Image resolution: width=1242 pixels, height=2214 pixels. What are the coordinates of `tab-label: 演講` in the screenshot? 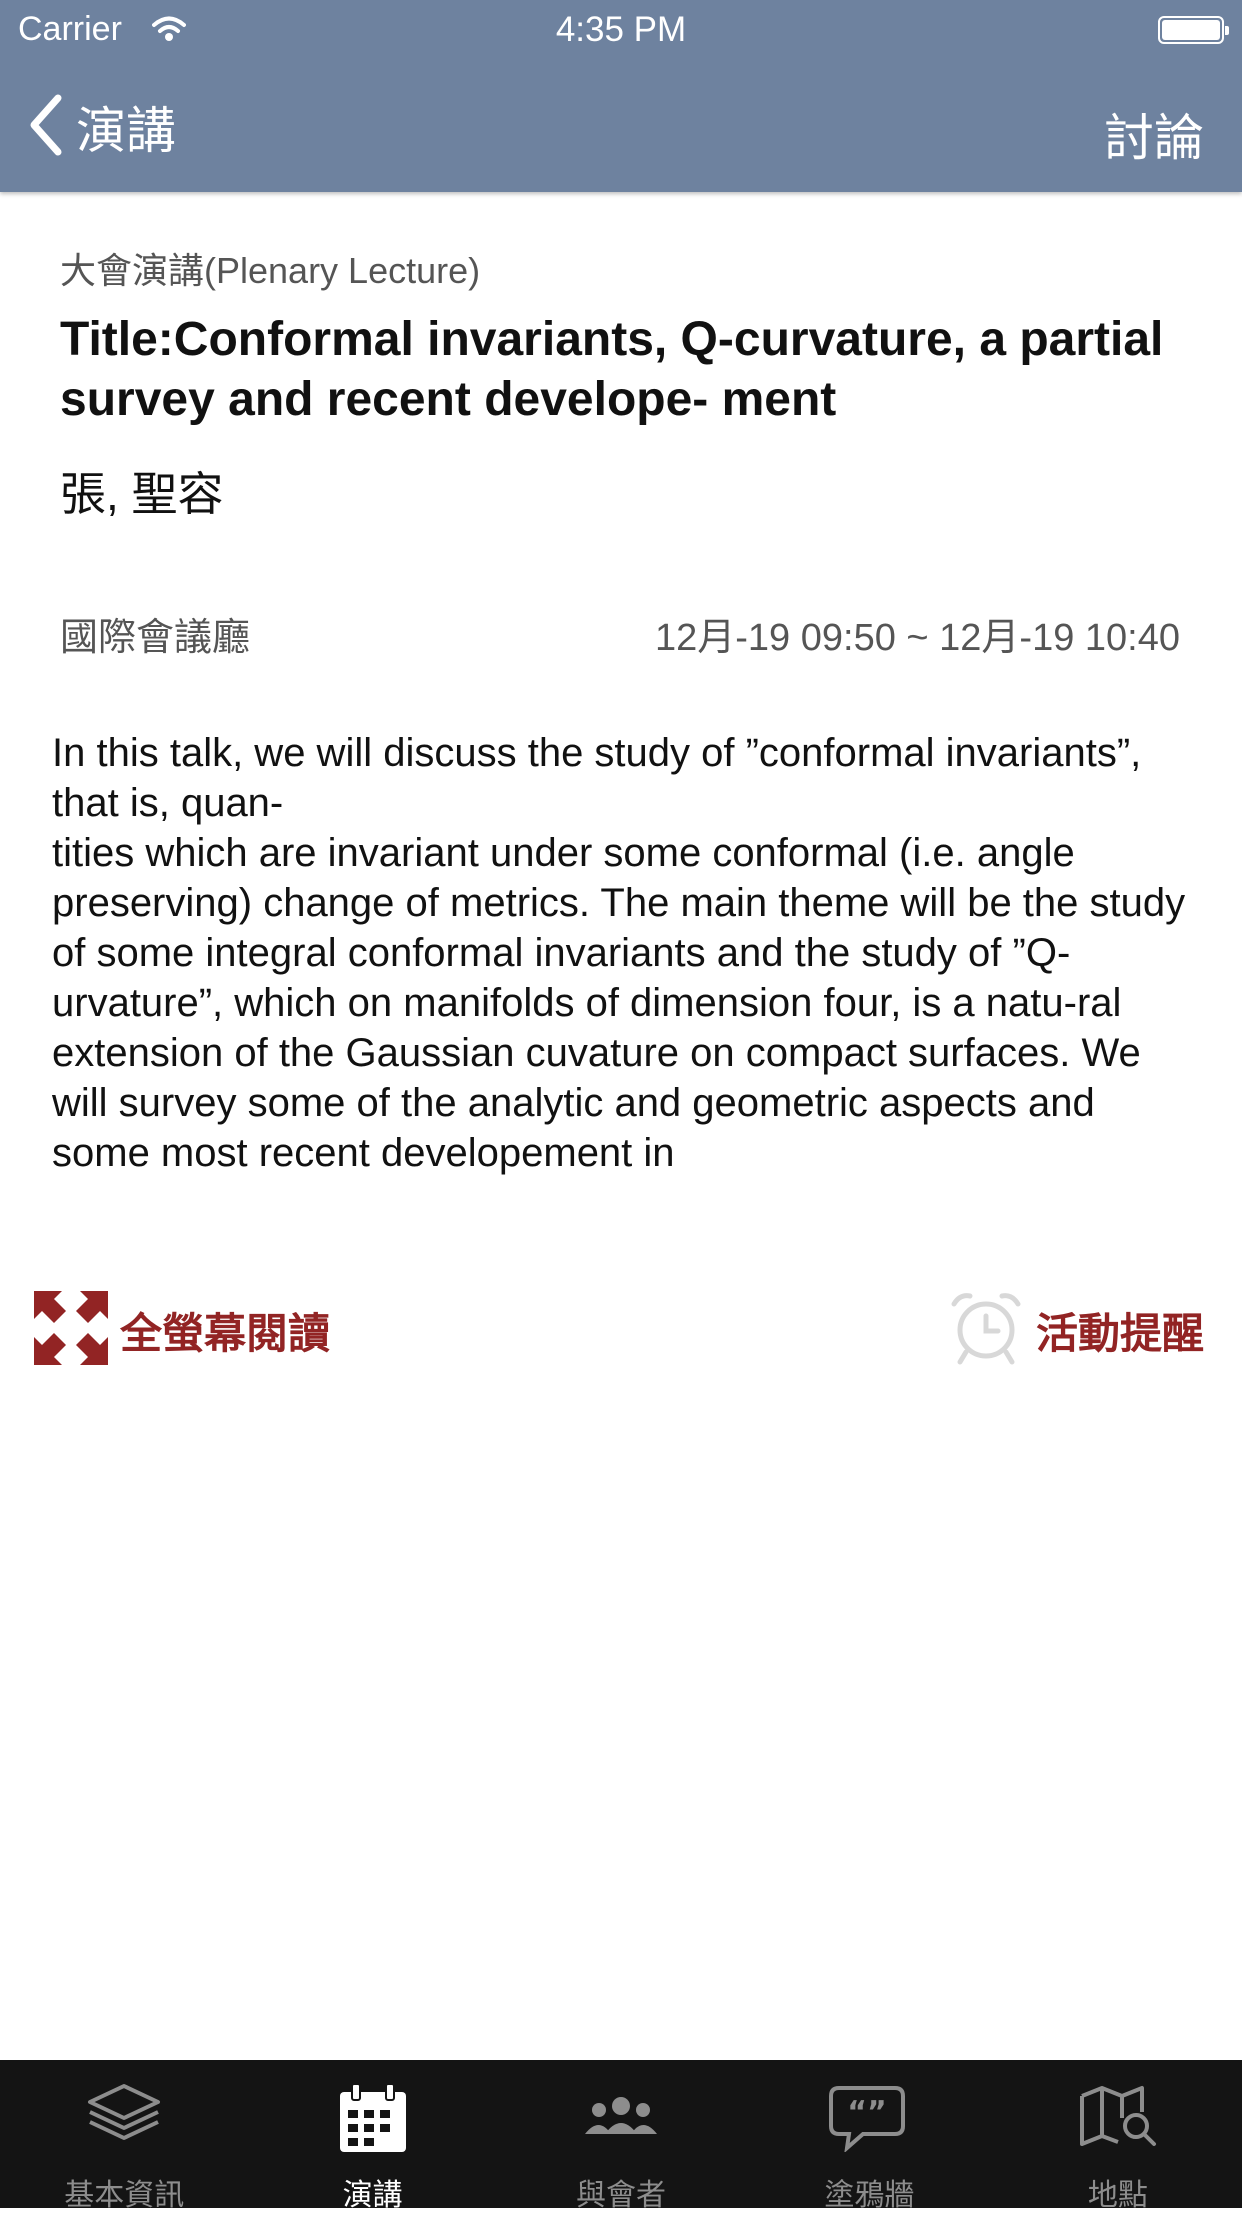 It's located at (372, 2195).